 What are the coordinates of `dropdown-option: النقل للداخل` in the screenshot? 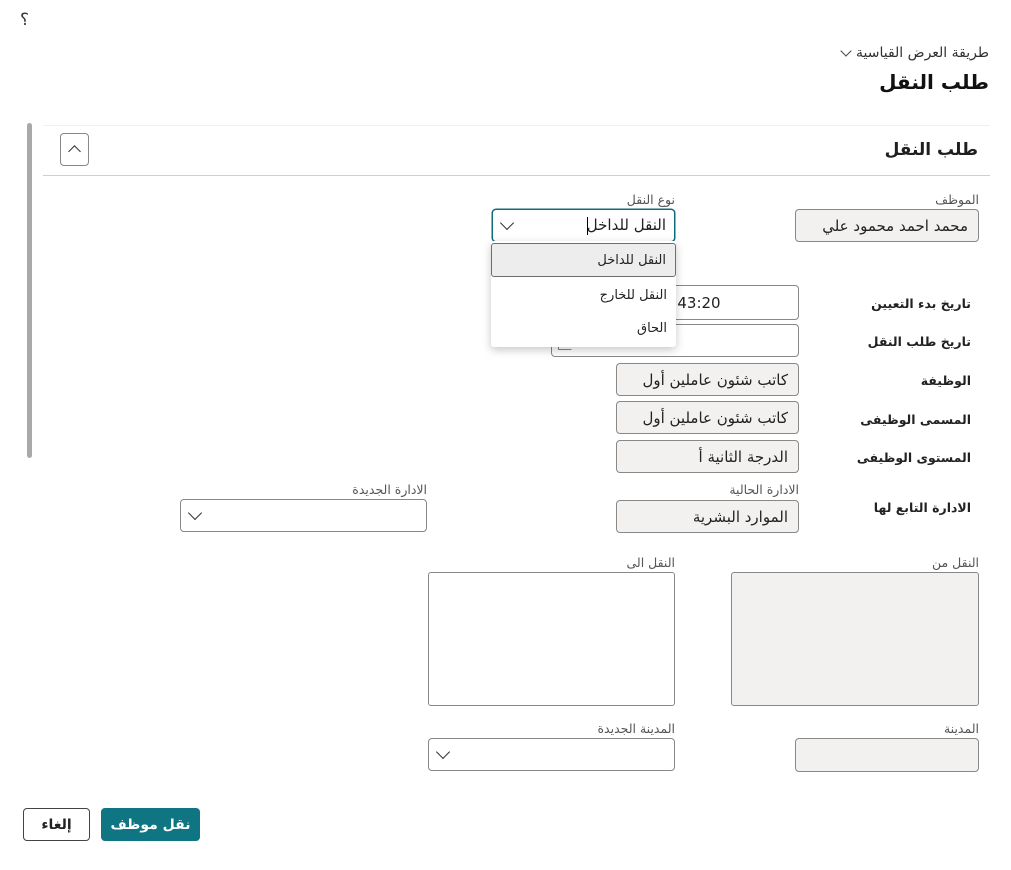 It's located at (583, 260).